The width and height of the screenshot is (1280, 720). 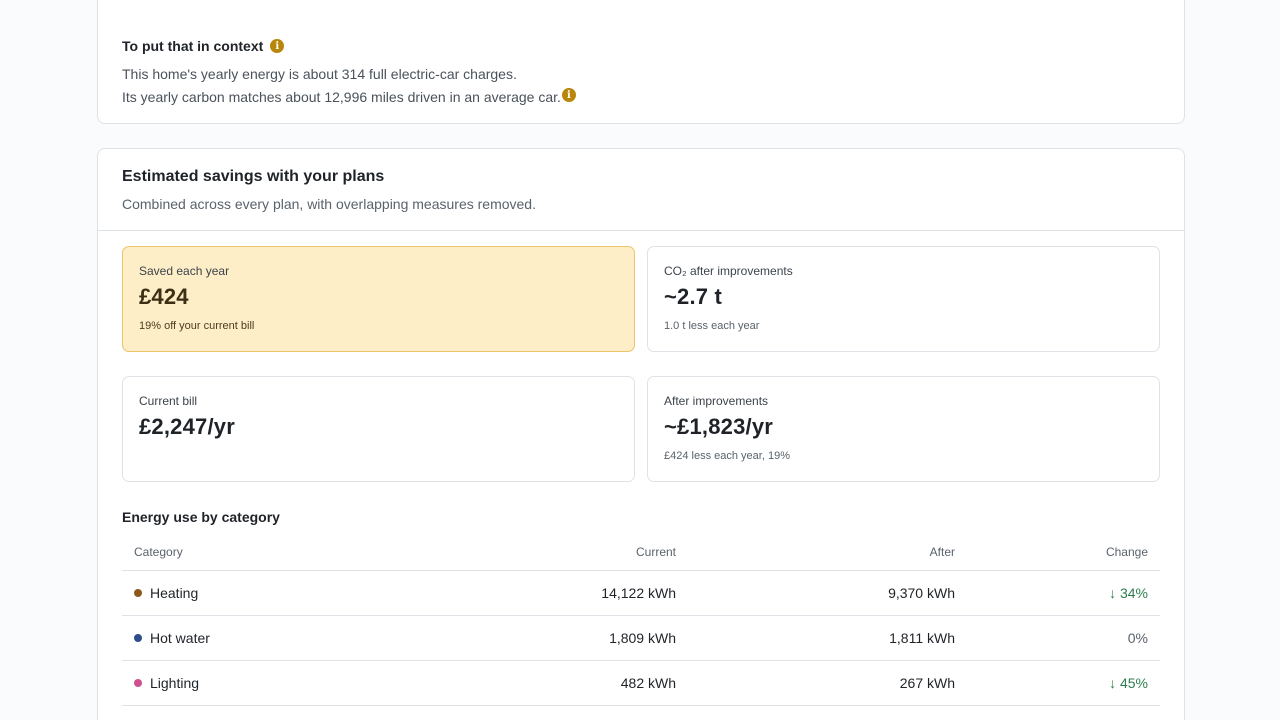 I want to click on change-cell: 0%, so click(x=1137, y=638).